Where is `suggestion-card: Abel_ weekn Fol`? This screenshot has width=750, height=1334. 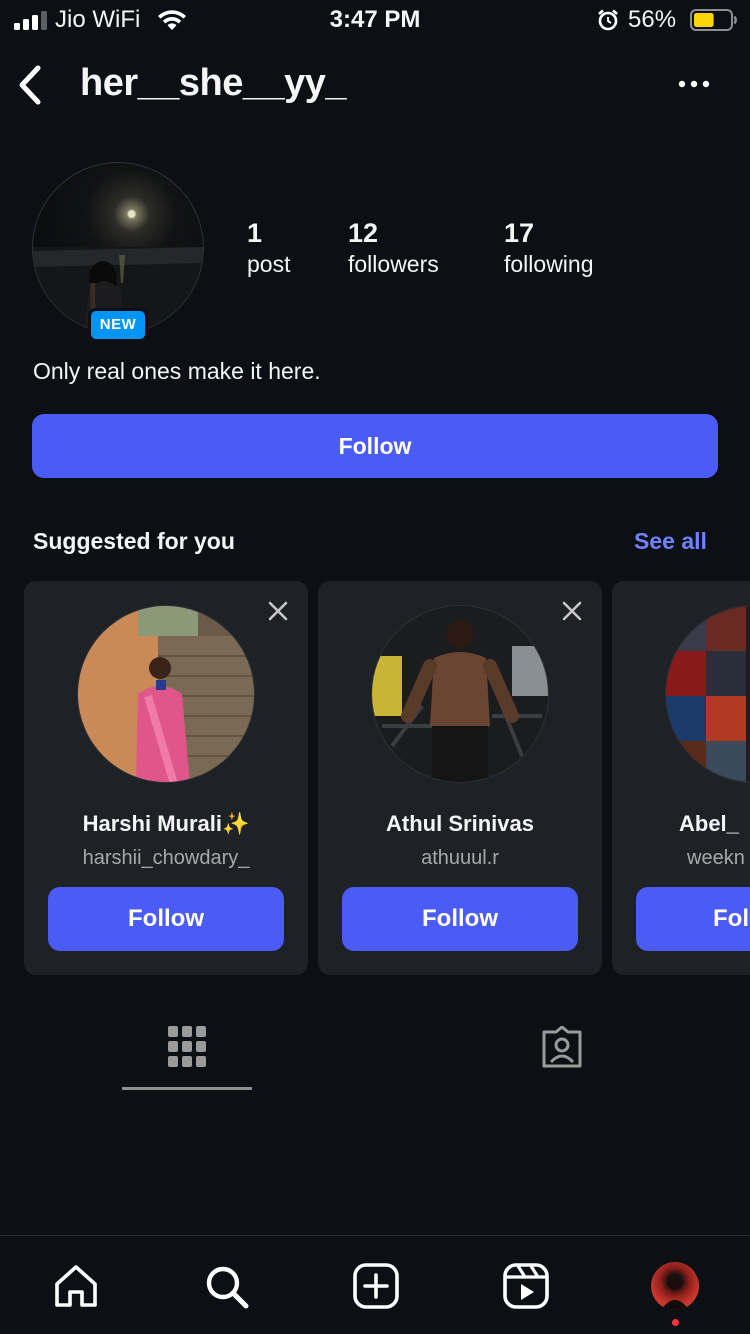 suggestion-card: Abel_ weekn Fol is located at coordinates (681, 778).